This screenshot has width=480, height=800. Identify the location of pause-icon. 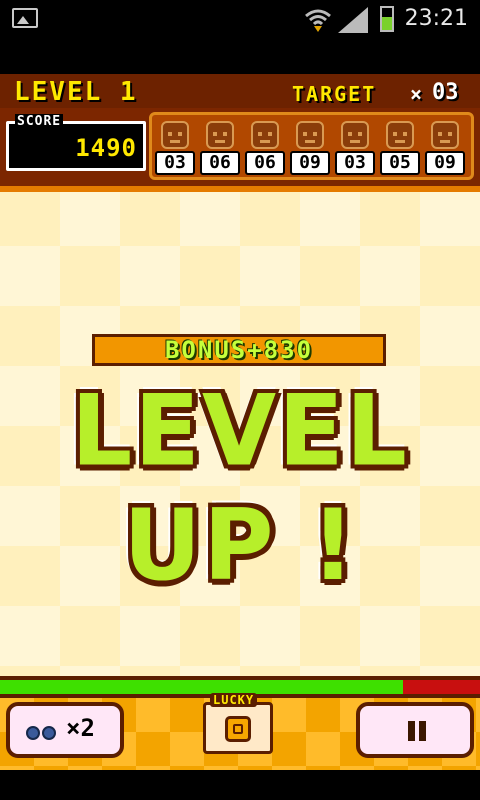
(417, 731).